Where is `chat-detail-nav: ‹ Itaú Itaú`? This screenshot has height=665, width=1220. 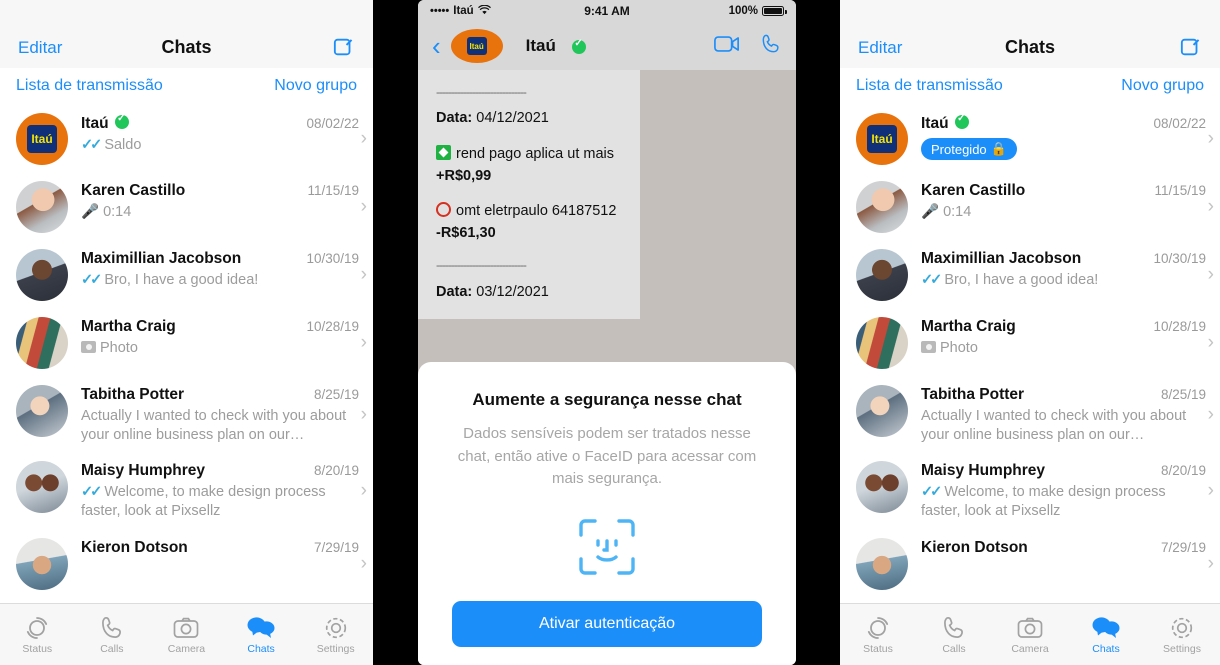
chat-detail-nav: ‹ Itaú Itaú is located at coordinates (607, 46).